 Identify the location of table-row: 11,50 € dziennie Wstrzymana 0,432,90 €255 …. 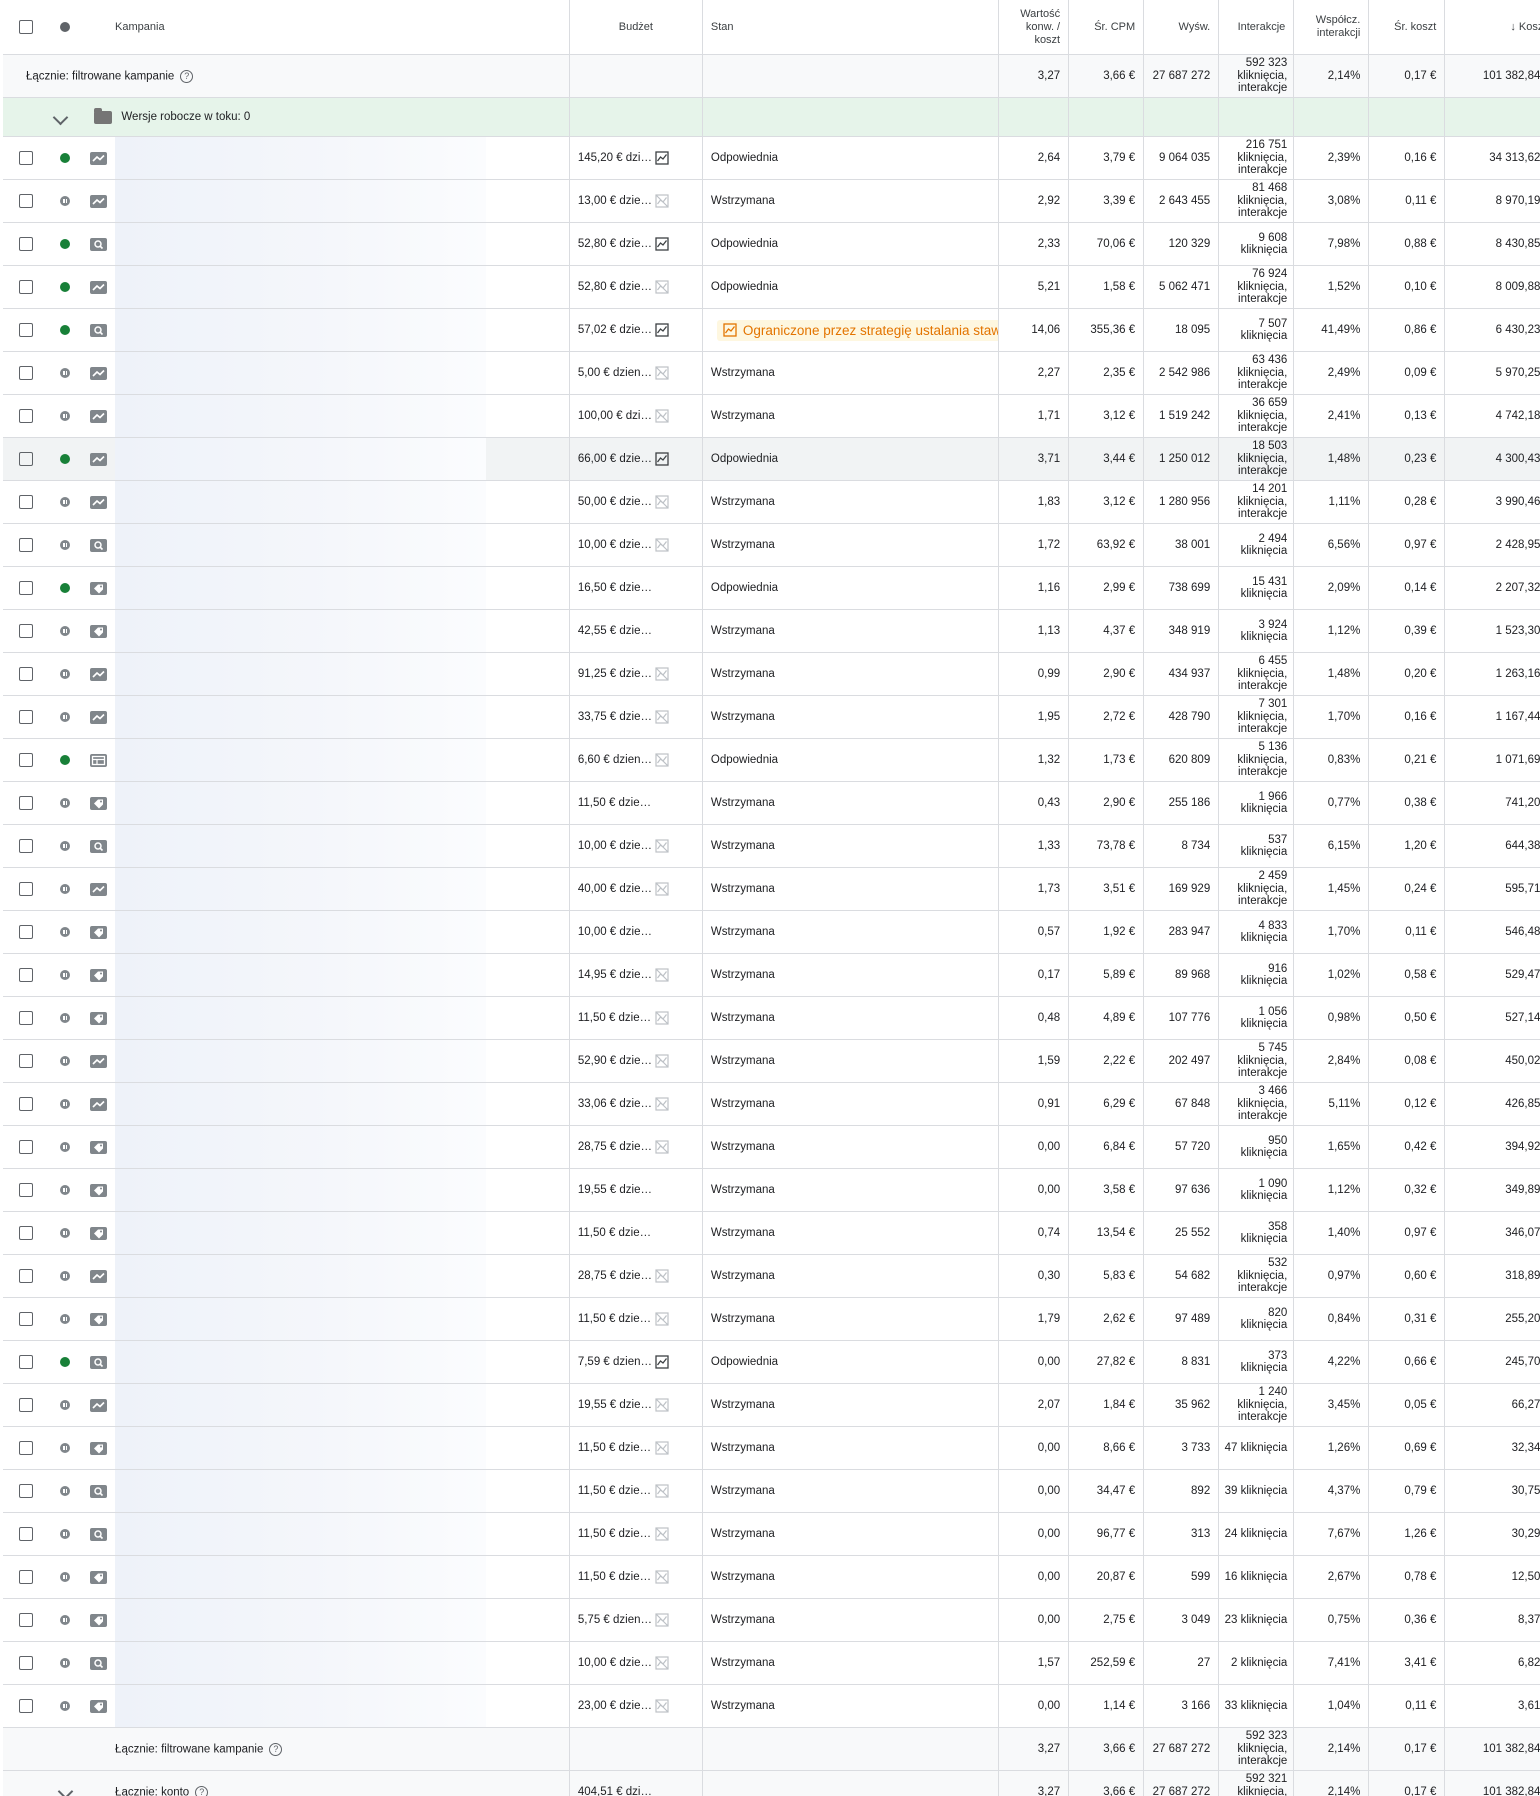
(771, 803).